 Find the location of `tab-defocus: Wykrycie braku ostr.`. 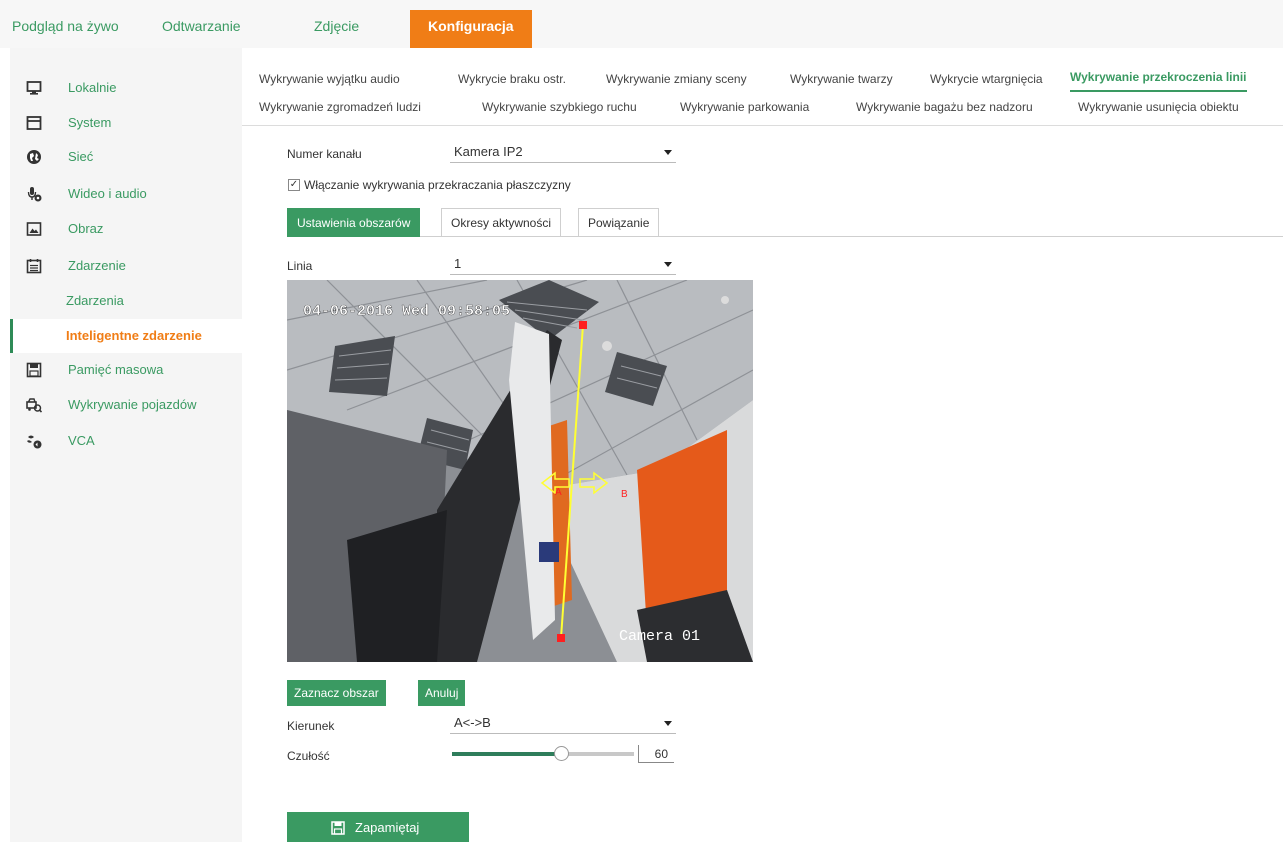

tab-defocus: Wykrycie braku ostr. is located at coordinates (512, 79).